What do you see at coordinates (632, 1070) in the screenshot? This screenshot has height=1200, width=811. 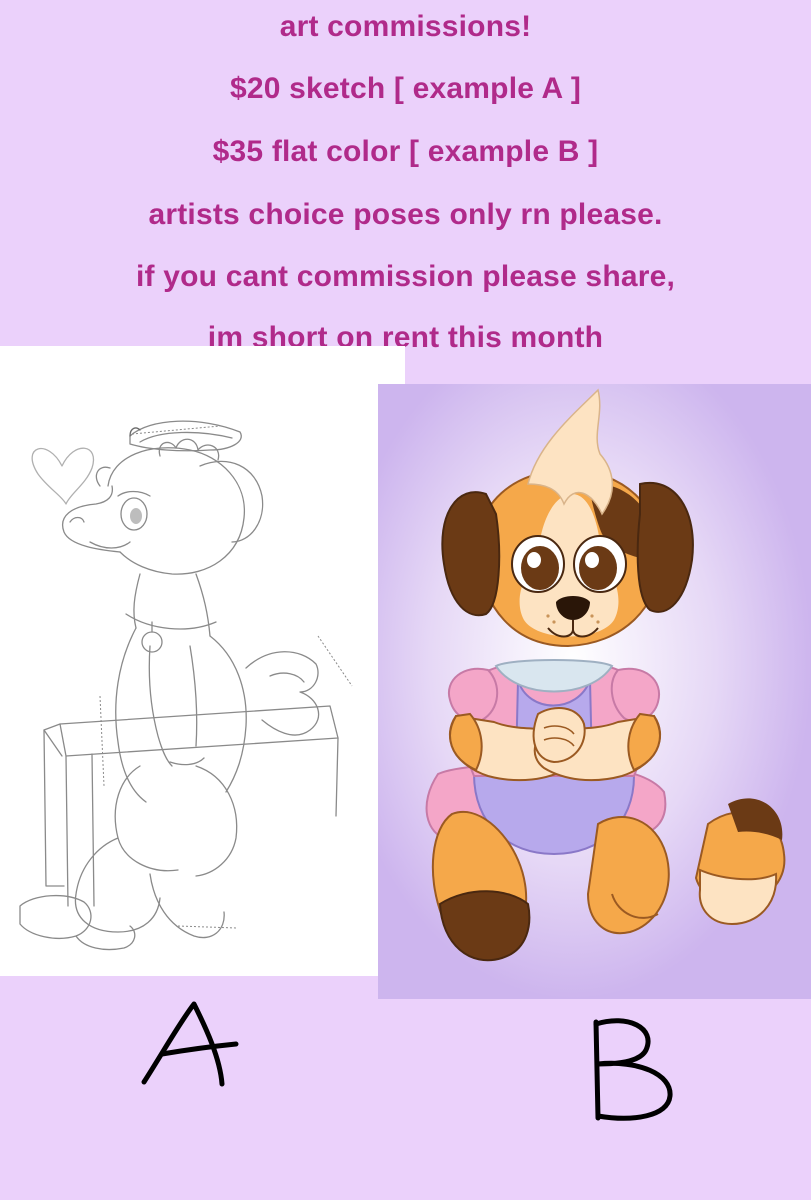 I see `example-b-label` at bounding box center [632, 1070].